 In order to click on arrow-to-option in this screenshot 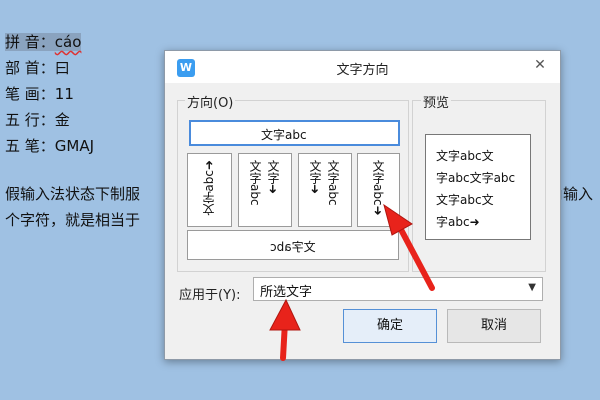, I will do `click(409, 247)`.